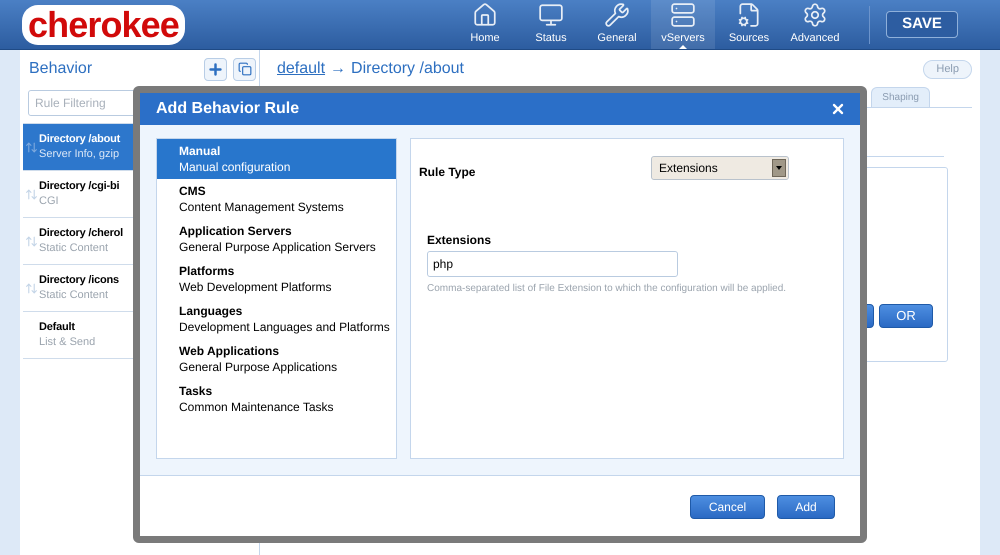 Image resolution: width=1000 pixels, height=555 pixels. Describe the element at coordinates (235, 167) in the screenshot. I see `category-description: Manual configuration` at that location.